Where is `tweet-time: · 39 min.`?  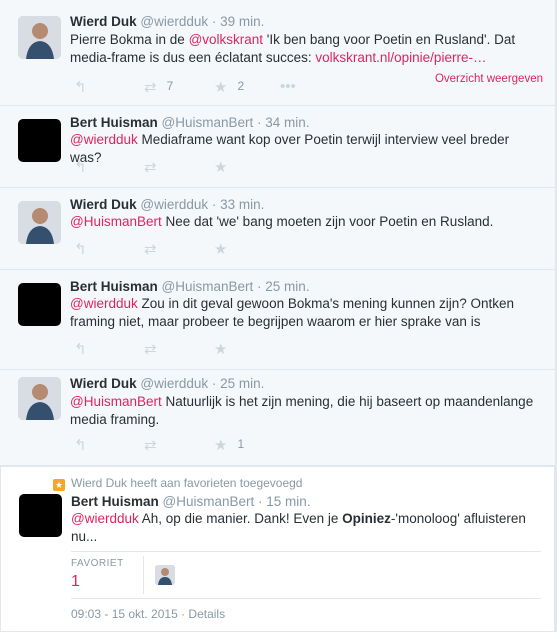
tweet-time: · 39 min. is located at coordinates (238, 21).